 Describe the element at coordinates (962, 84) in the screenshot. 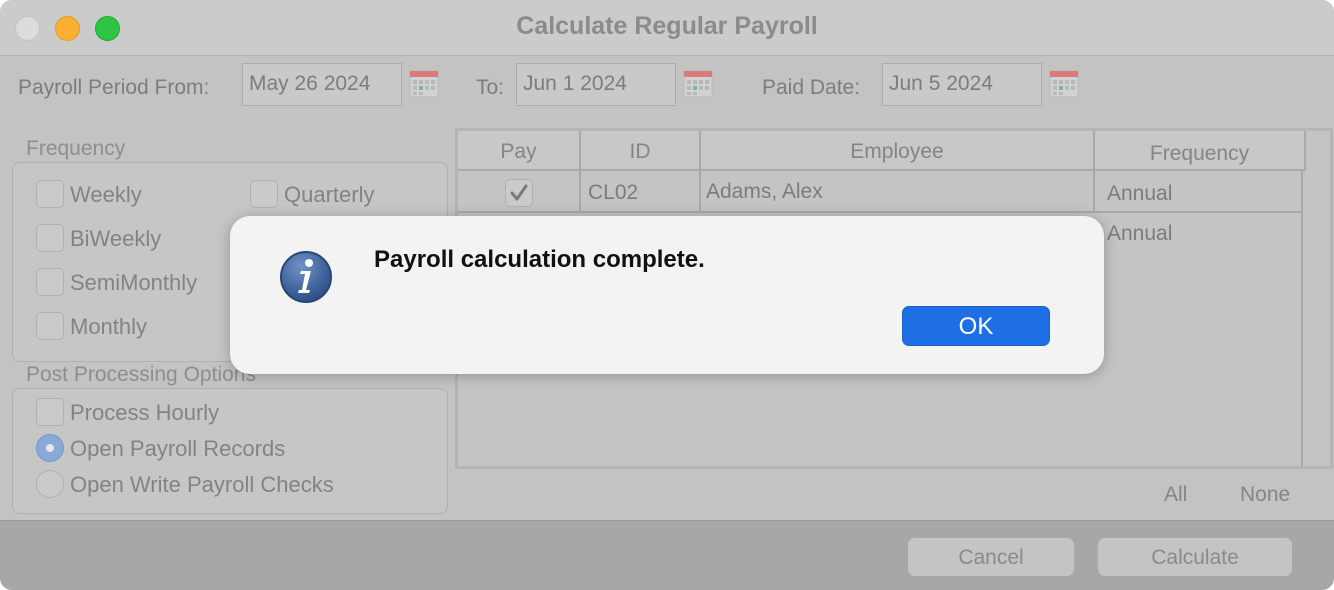

I see `paid-date-field: Jun 5 2024` at that location.